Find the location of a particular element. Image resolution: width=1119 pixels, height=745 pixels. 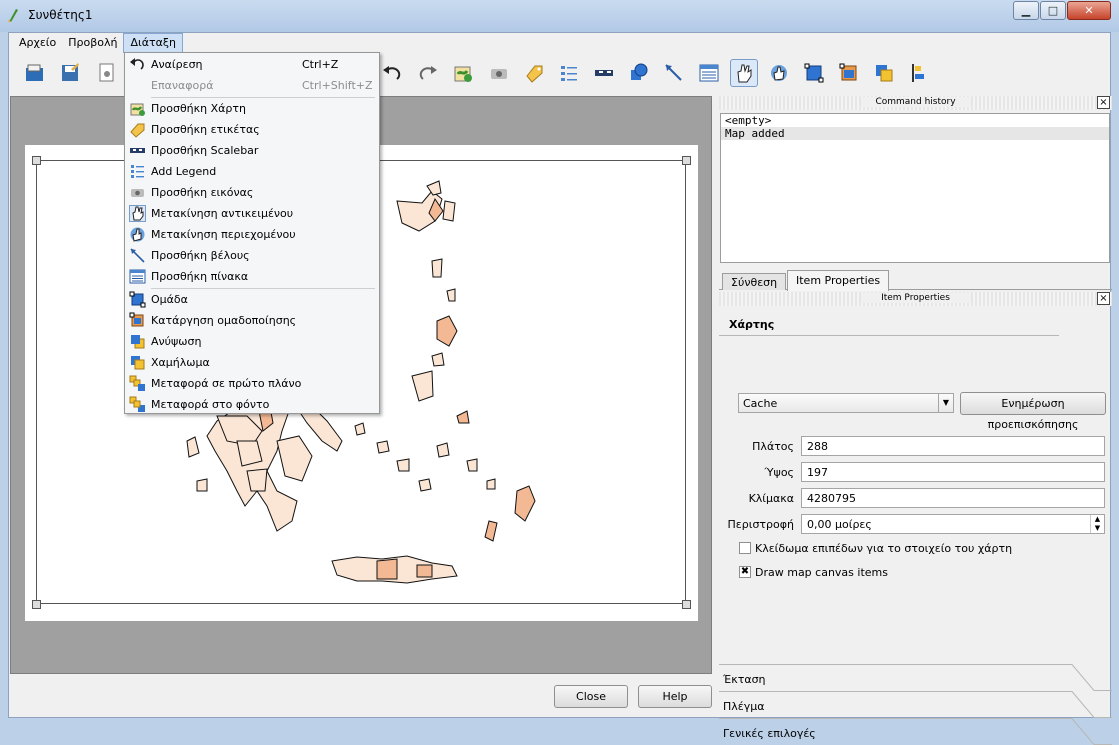

spin-arrows-icon: ▲ ▼ is located at coordinates (1097, 524).